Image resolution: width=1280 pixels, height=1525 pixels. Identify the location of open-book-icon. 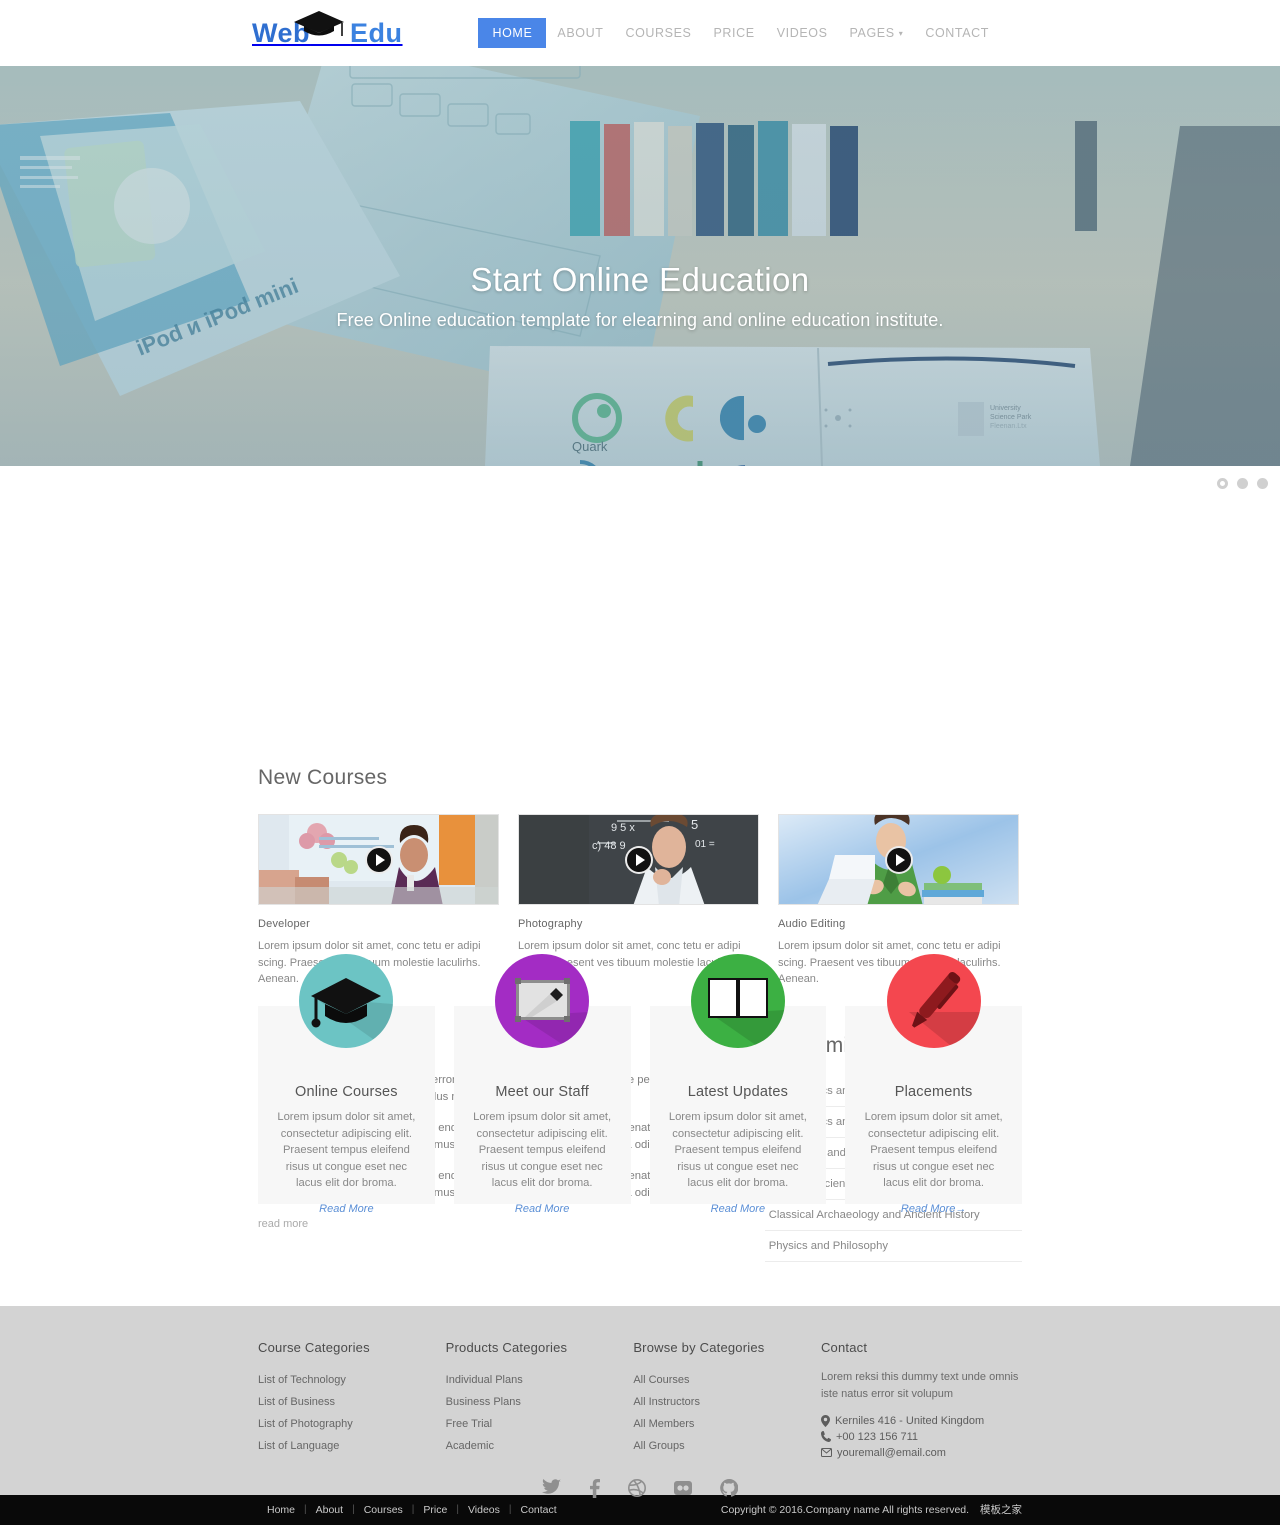
(737, 1001).